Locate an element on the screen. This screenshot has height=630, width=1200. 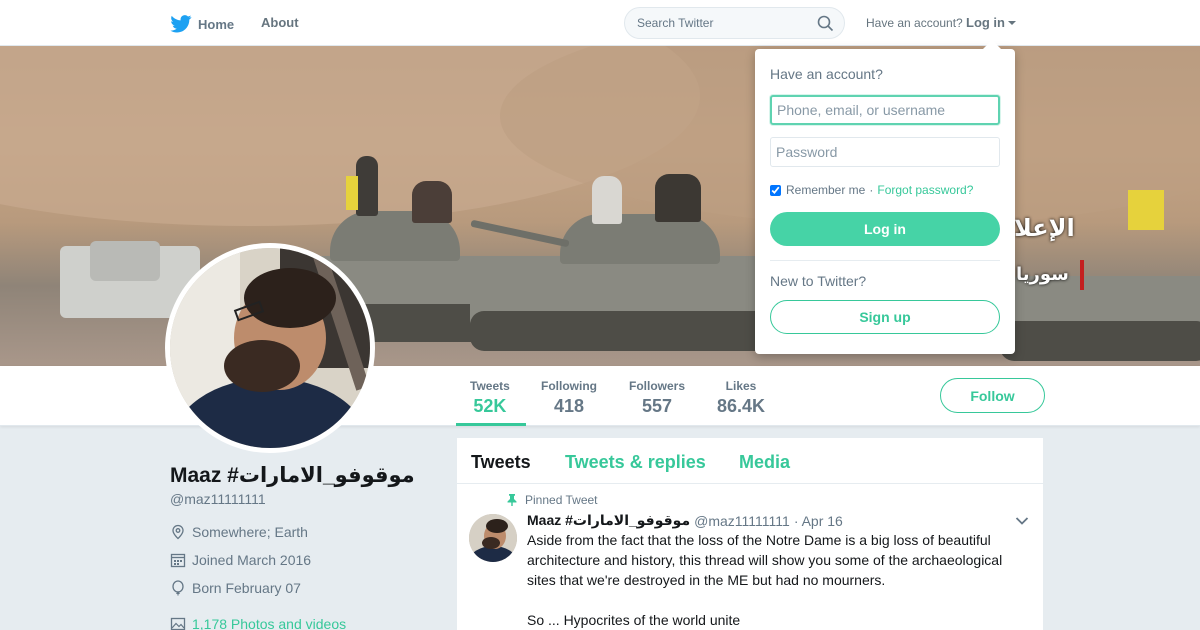
caret-down-icon is located at coordinates (1012, 22).